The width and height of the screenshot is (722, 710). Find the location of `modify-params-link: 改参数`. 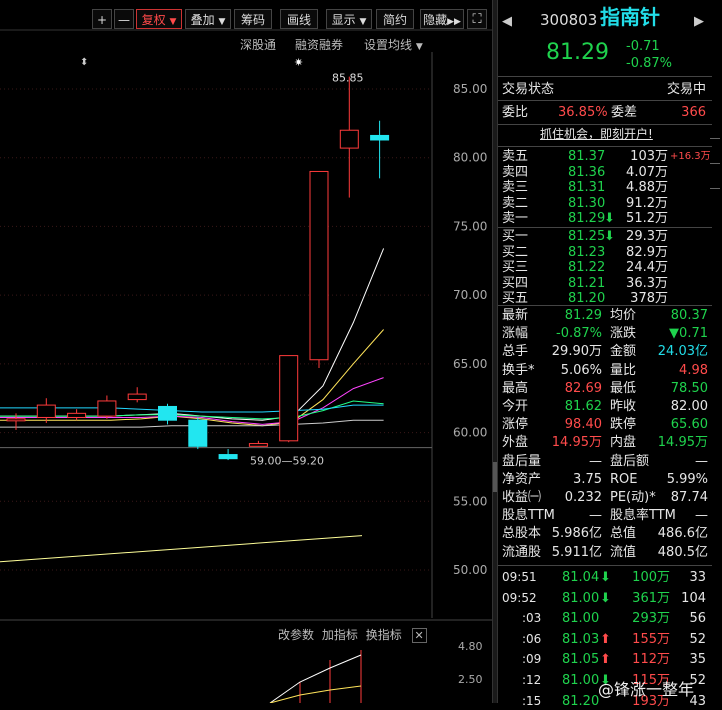

modify-params-link: 改参数 is located at coordinates (296, 635).